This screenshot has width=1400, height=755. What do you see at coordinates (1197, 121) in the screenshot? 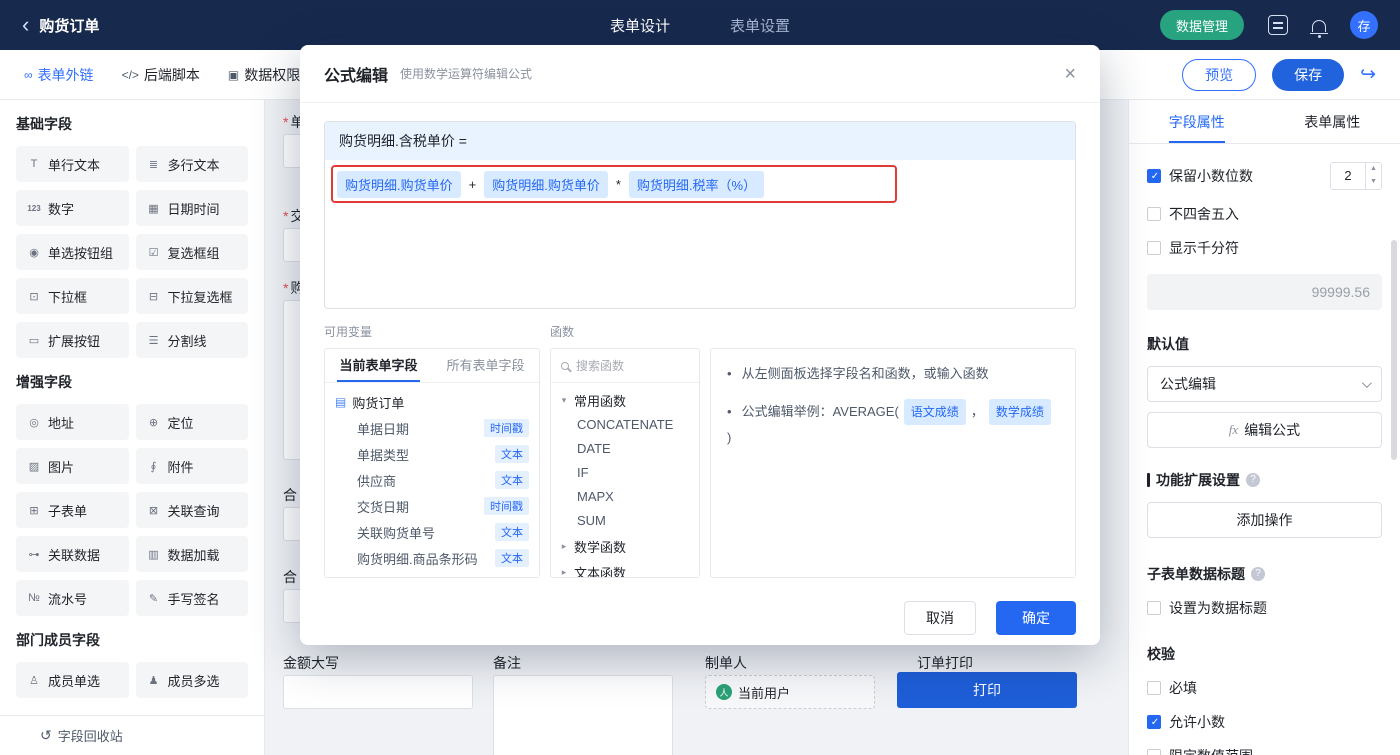
I see `tab-field-properties: 字段属性` at bounding box center [1197, 121].